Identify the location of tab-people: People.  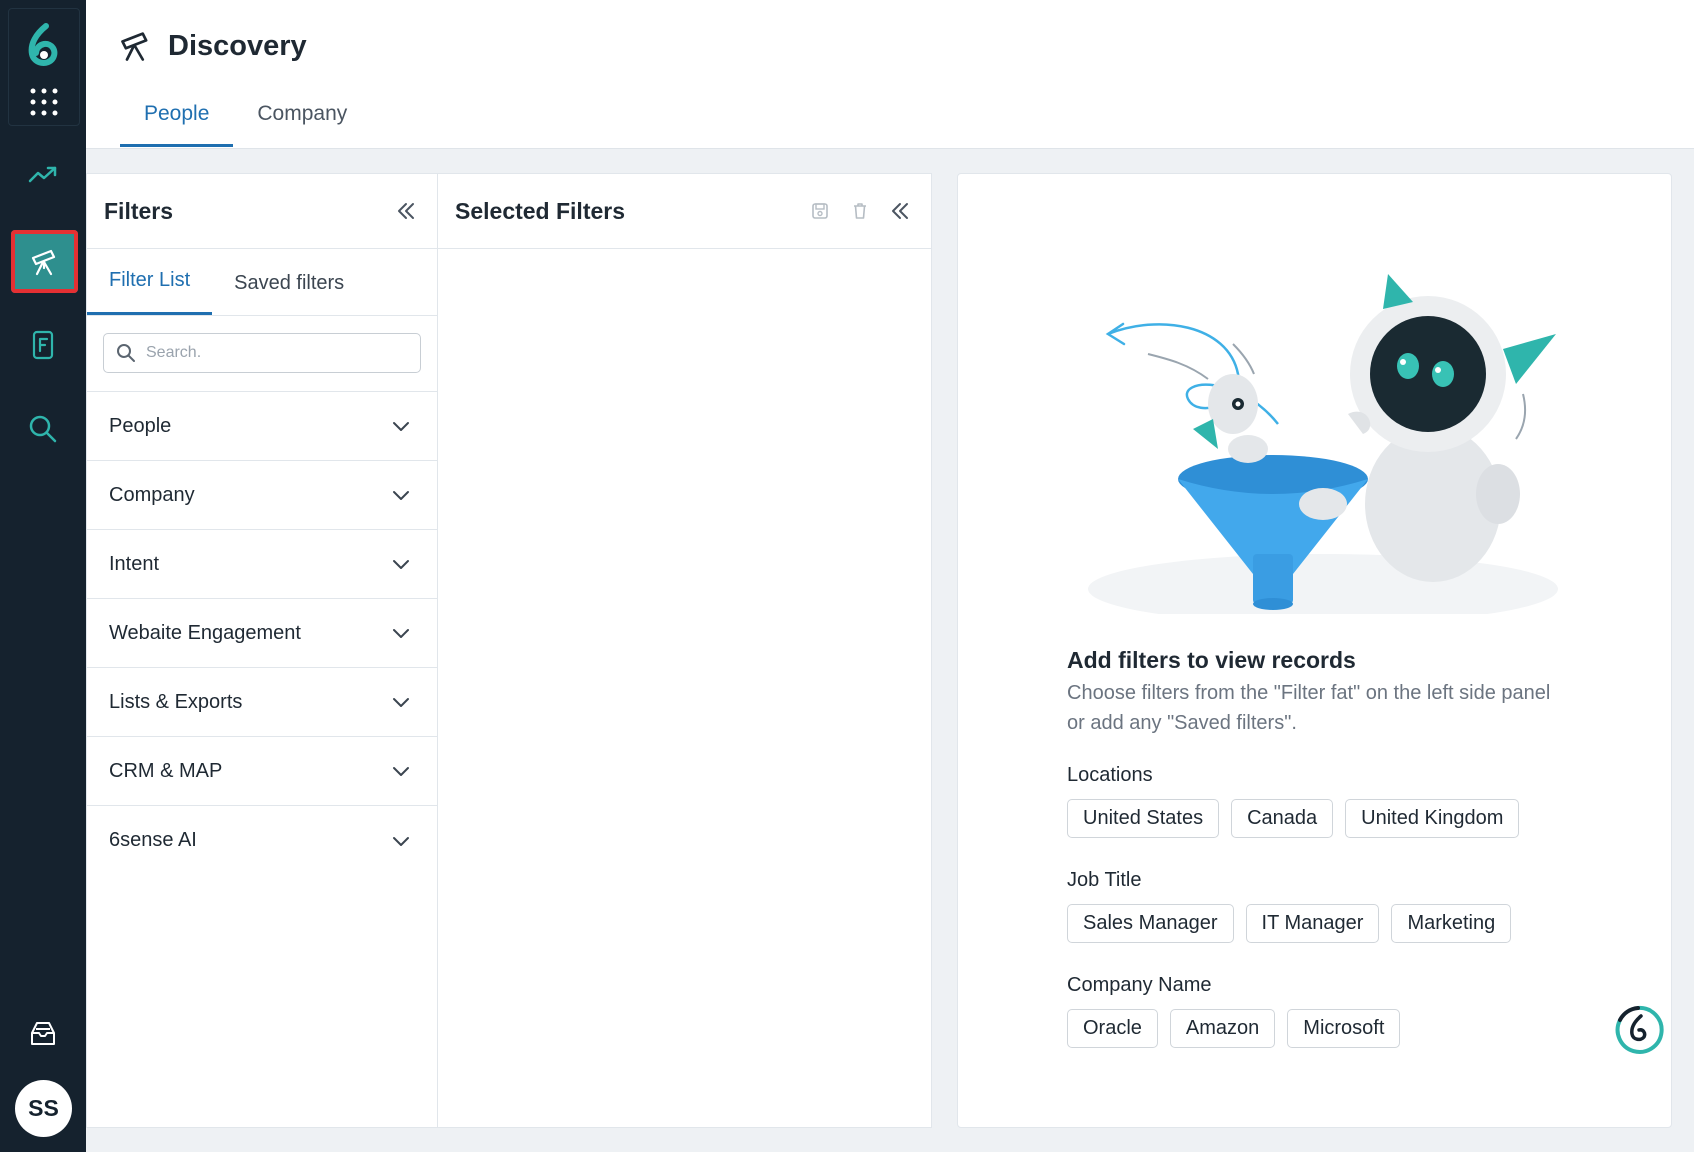
(177, 124).